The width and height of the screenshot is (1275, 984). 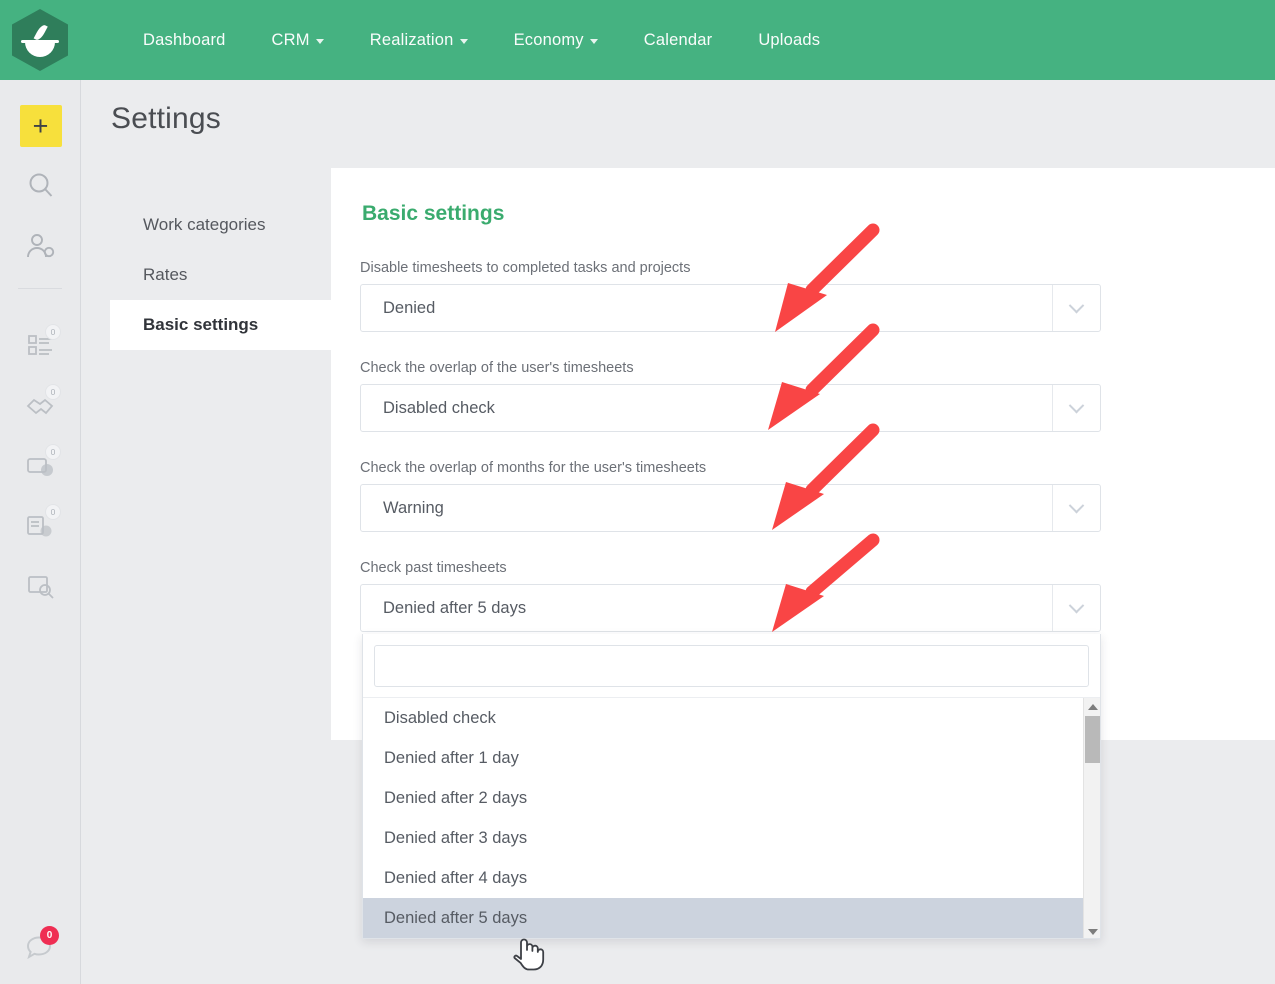 I want to click on rail-group-bottom: 0, so click(x=40, y=948).